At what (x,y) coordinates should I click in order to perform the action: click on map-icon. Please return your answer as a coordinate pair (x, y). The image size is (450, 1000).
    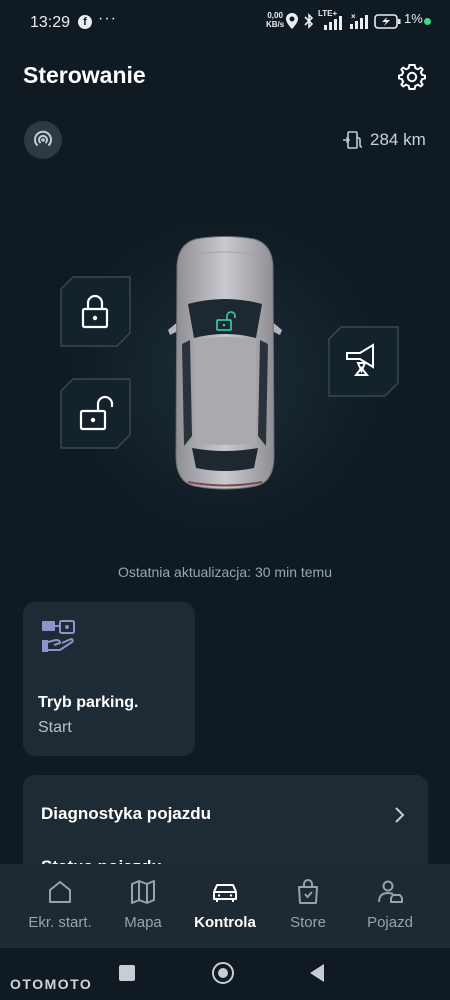
    Looking at the image, I should click on (143, 892).